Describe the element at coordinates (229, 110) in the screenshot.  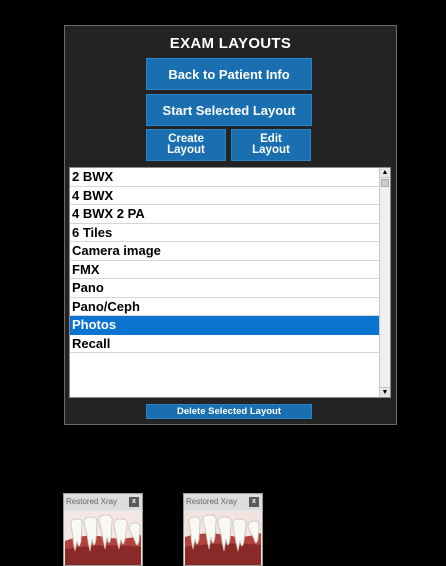
I see `start-selected-layout-button: Start Selected Layout` at that location.